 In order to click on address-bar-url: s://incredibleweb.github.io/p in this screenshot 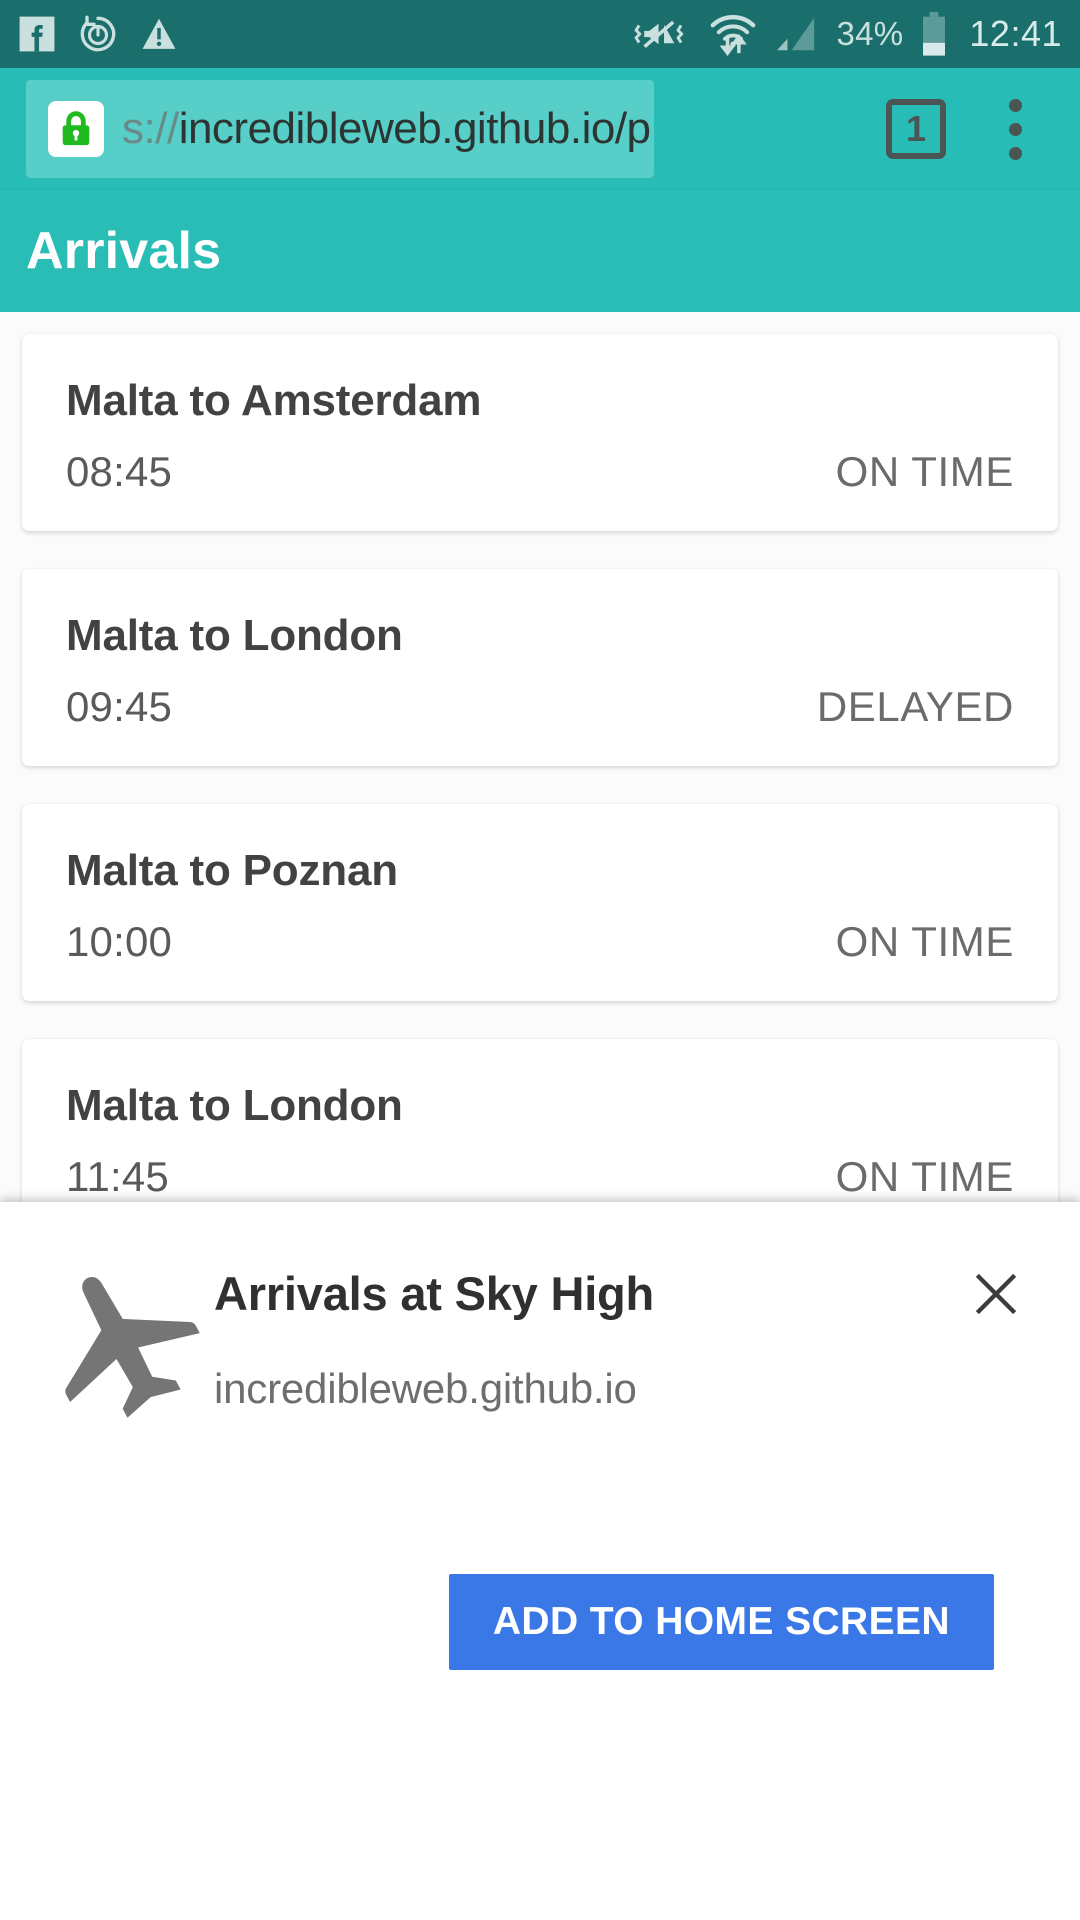, I will do `click(386, 129)`.